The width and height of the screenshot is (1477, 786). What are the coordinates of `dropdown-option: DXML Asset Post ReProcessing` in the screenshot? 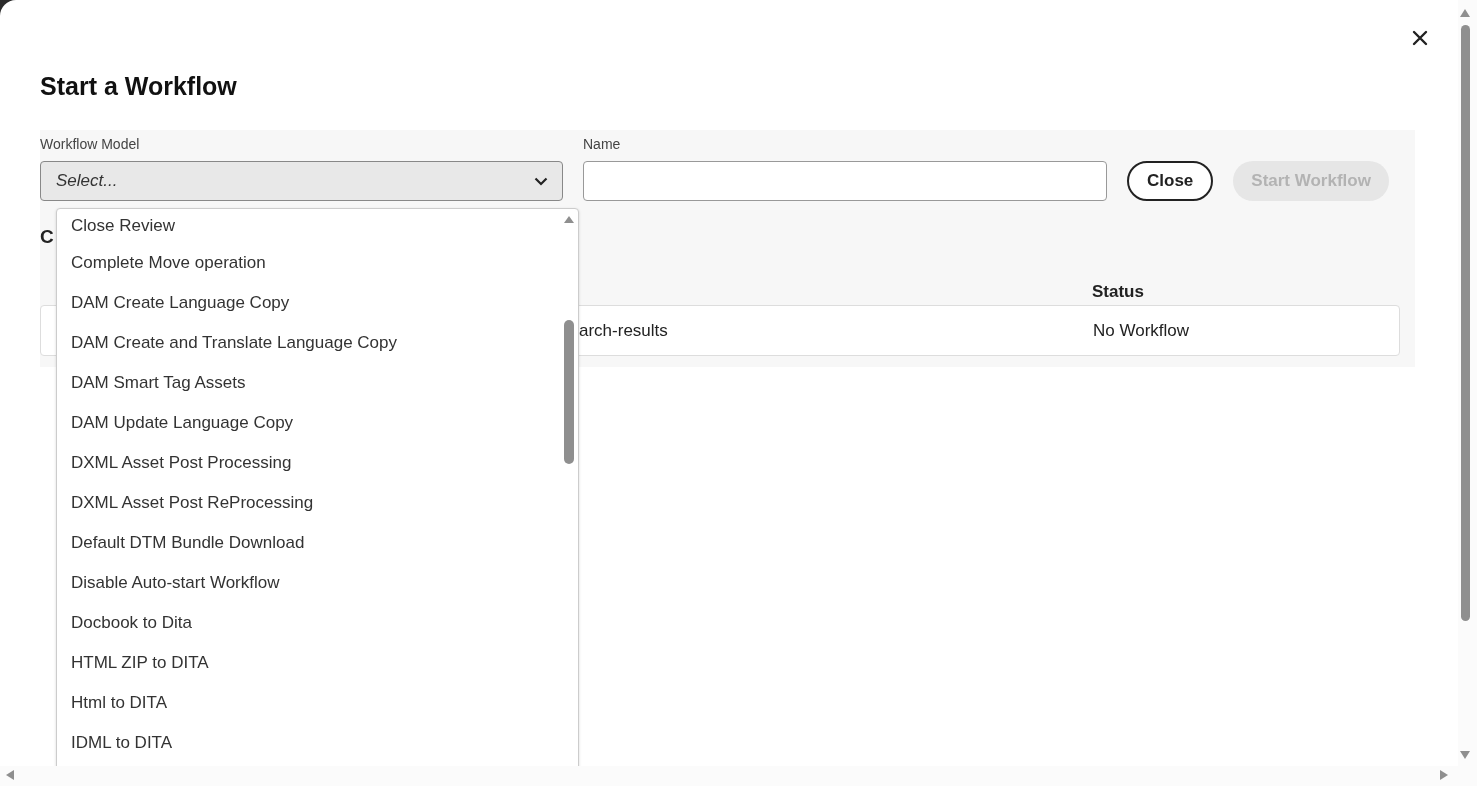 It's located at (317, 506).